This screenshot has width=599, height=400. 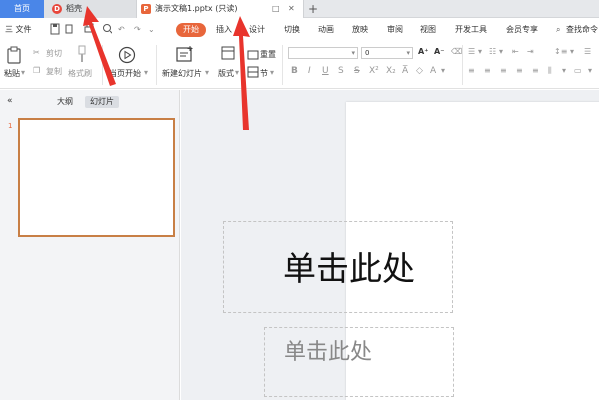 I want to click on arrow-to-insert, so click(x=241, y=73).